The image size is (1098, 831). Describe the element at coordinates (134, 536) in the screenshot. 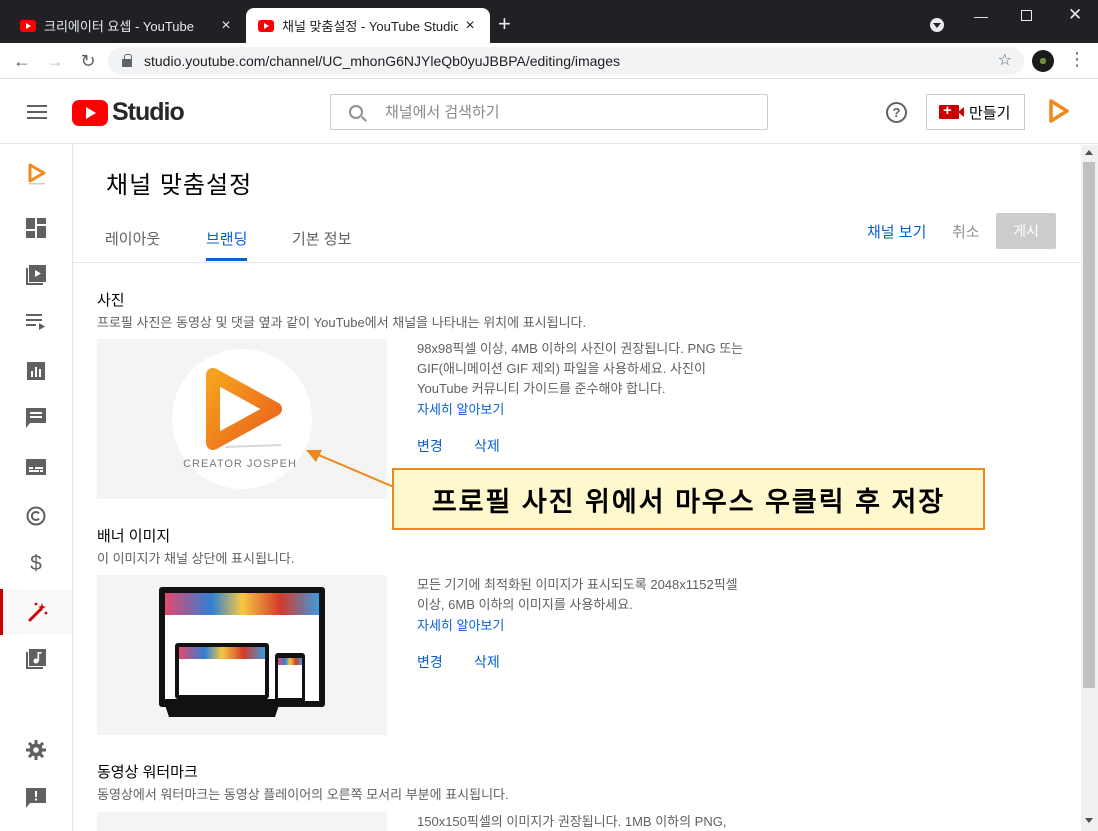

I see `banner-section-title: 배너 이미지` at that location.